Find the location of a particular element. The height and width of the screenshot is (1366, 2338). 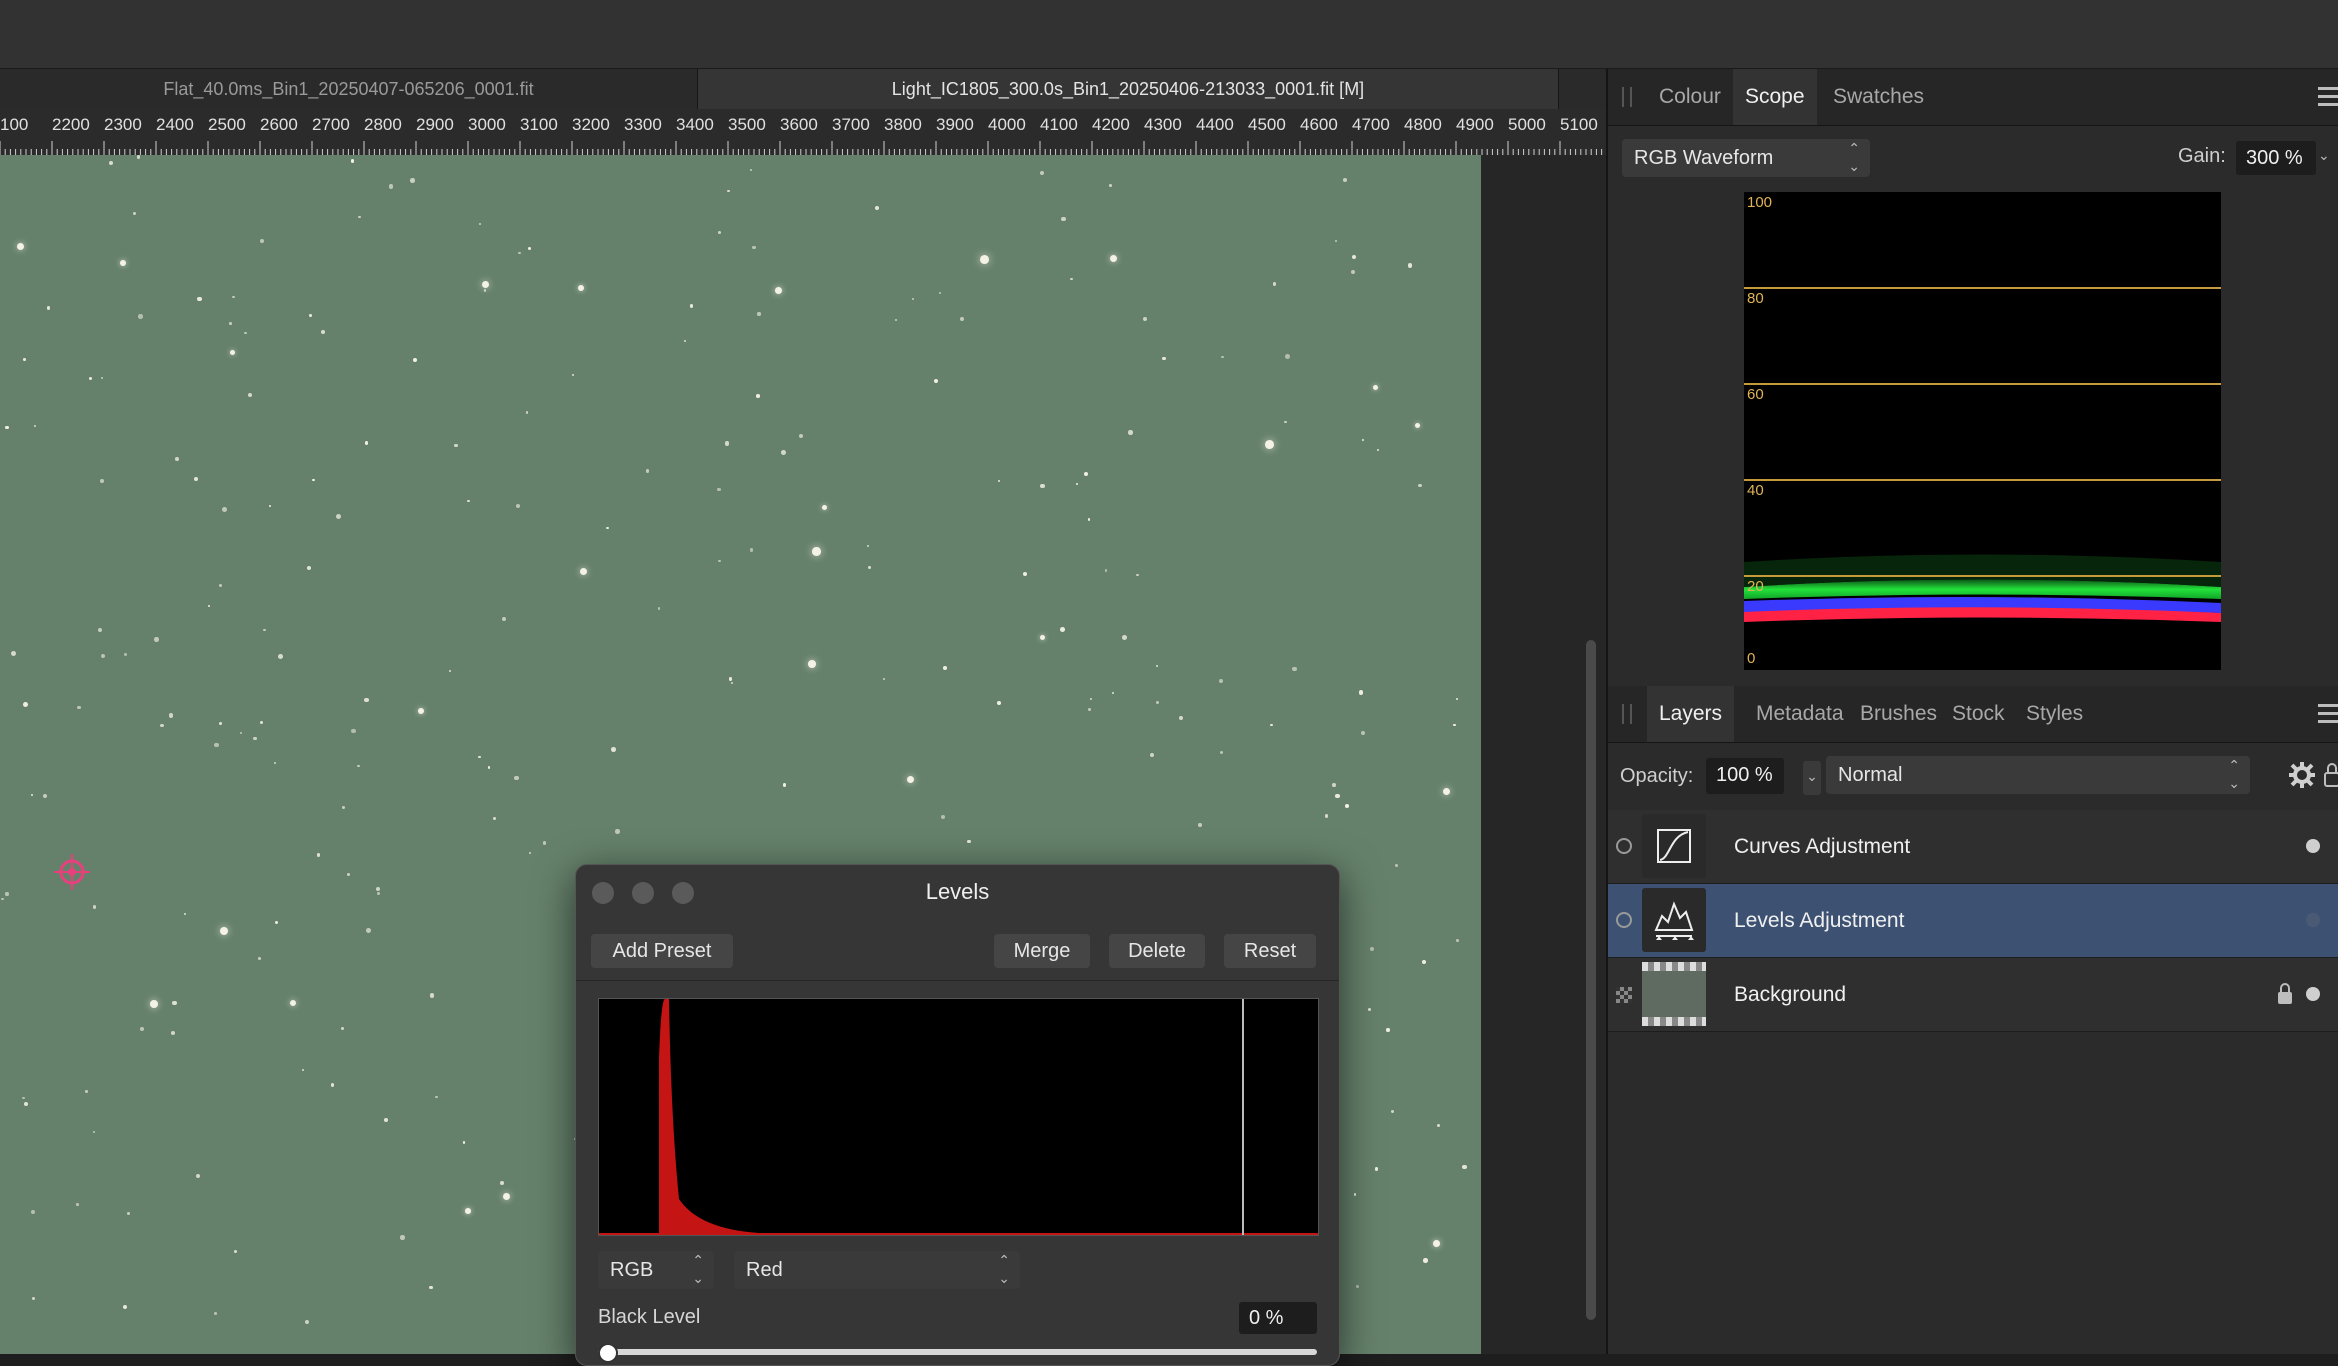

lock-icon is located at coordinates (2330, 775).